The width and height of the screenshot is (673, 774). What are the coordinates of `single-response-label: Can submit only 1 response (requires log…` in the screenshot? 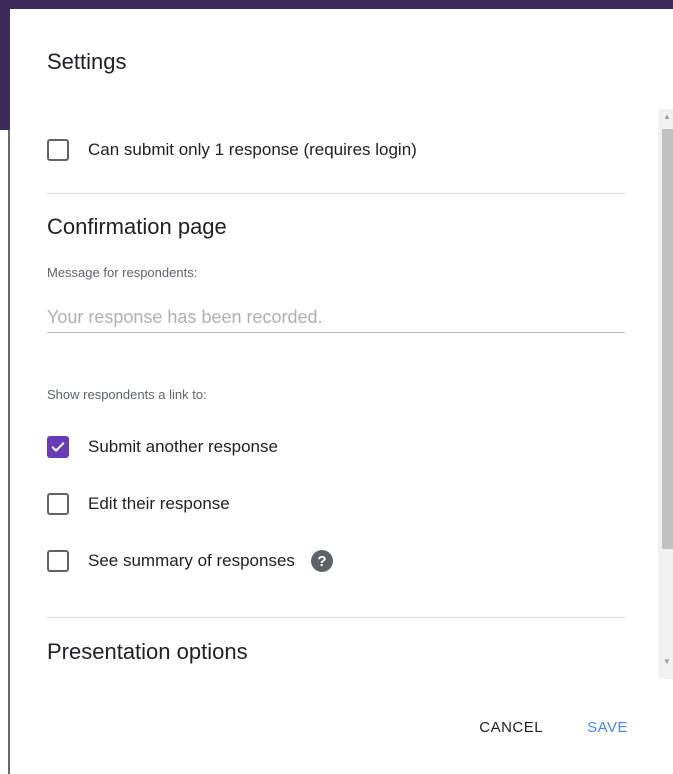 It's located at (252, 149).